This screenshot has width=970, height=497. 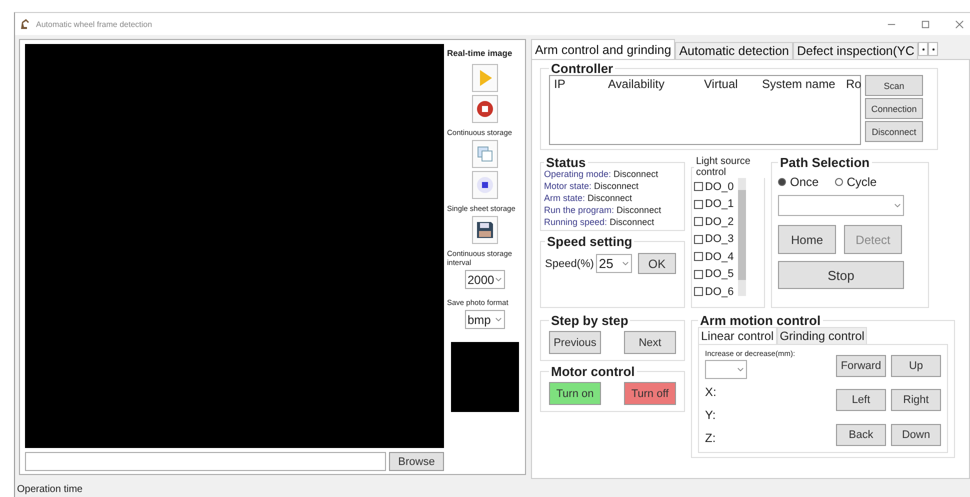 I want to click on step-button: Next, so click(x=650, y=342).